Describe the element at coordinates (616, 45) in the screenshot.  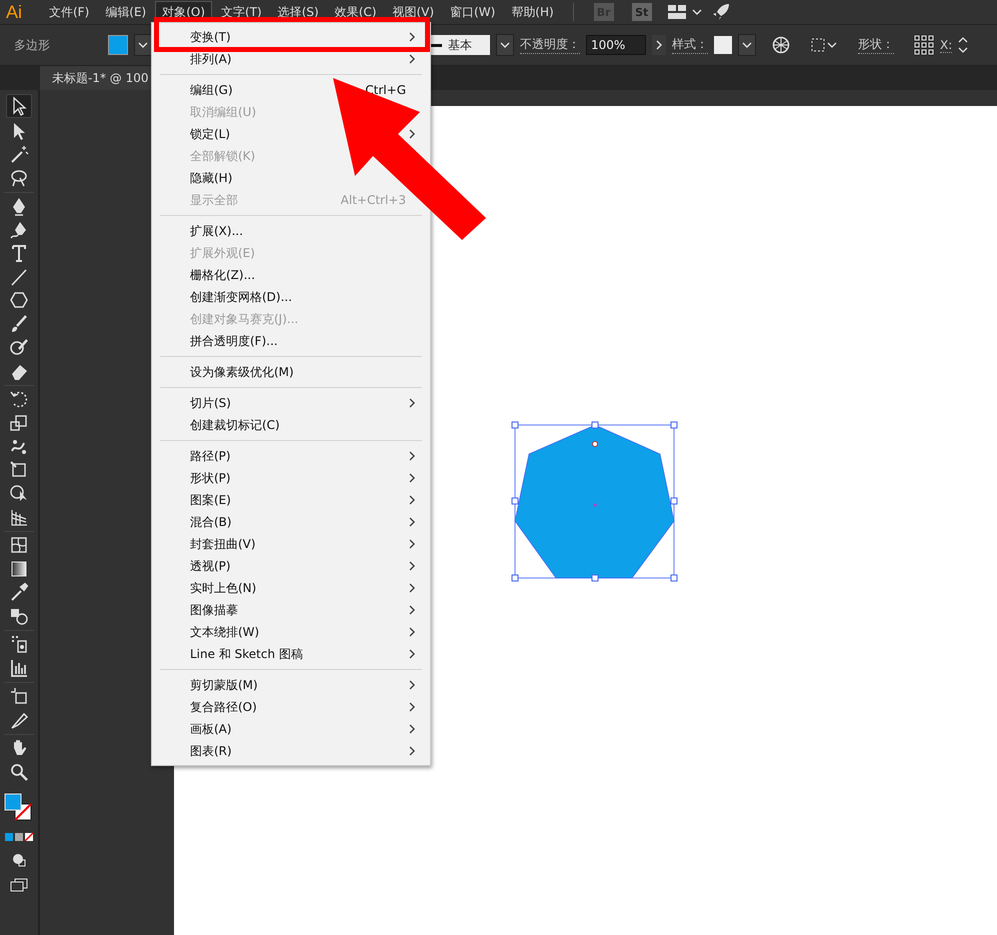
I see `opacity-field: 100%` at that location.